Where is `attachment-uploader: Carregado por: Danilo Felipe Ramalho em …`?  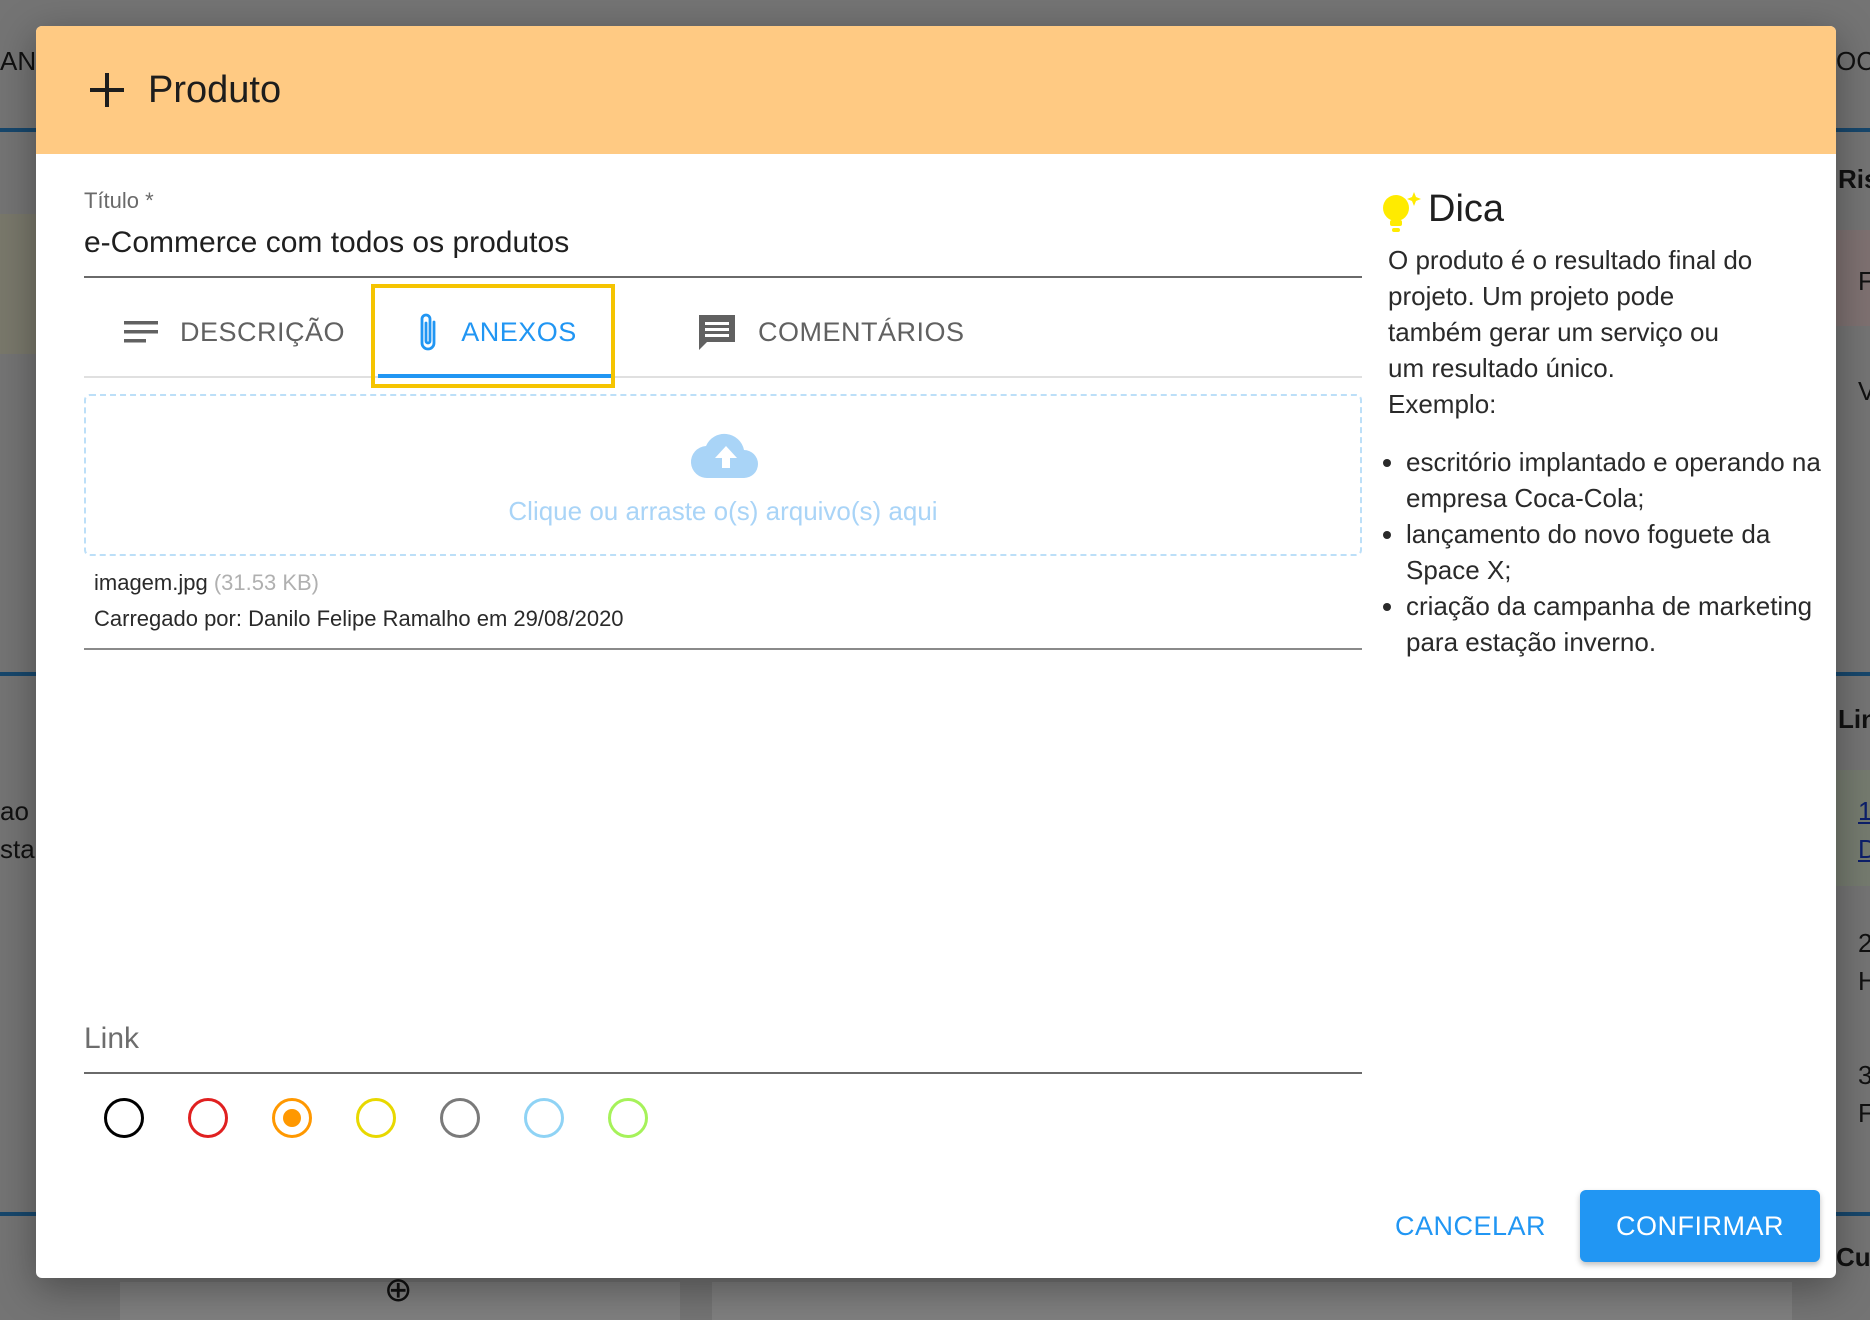 attachment-uploader: Carregado por: Danilo Felipe Ramalho em … is located at coordinates (359, 618).